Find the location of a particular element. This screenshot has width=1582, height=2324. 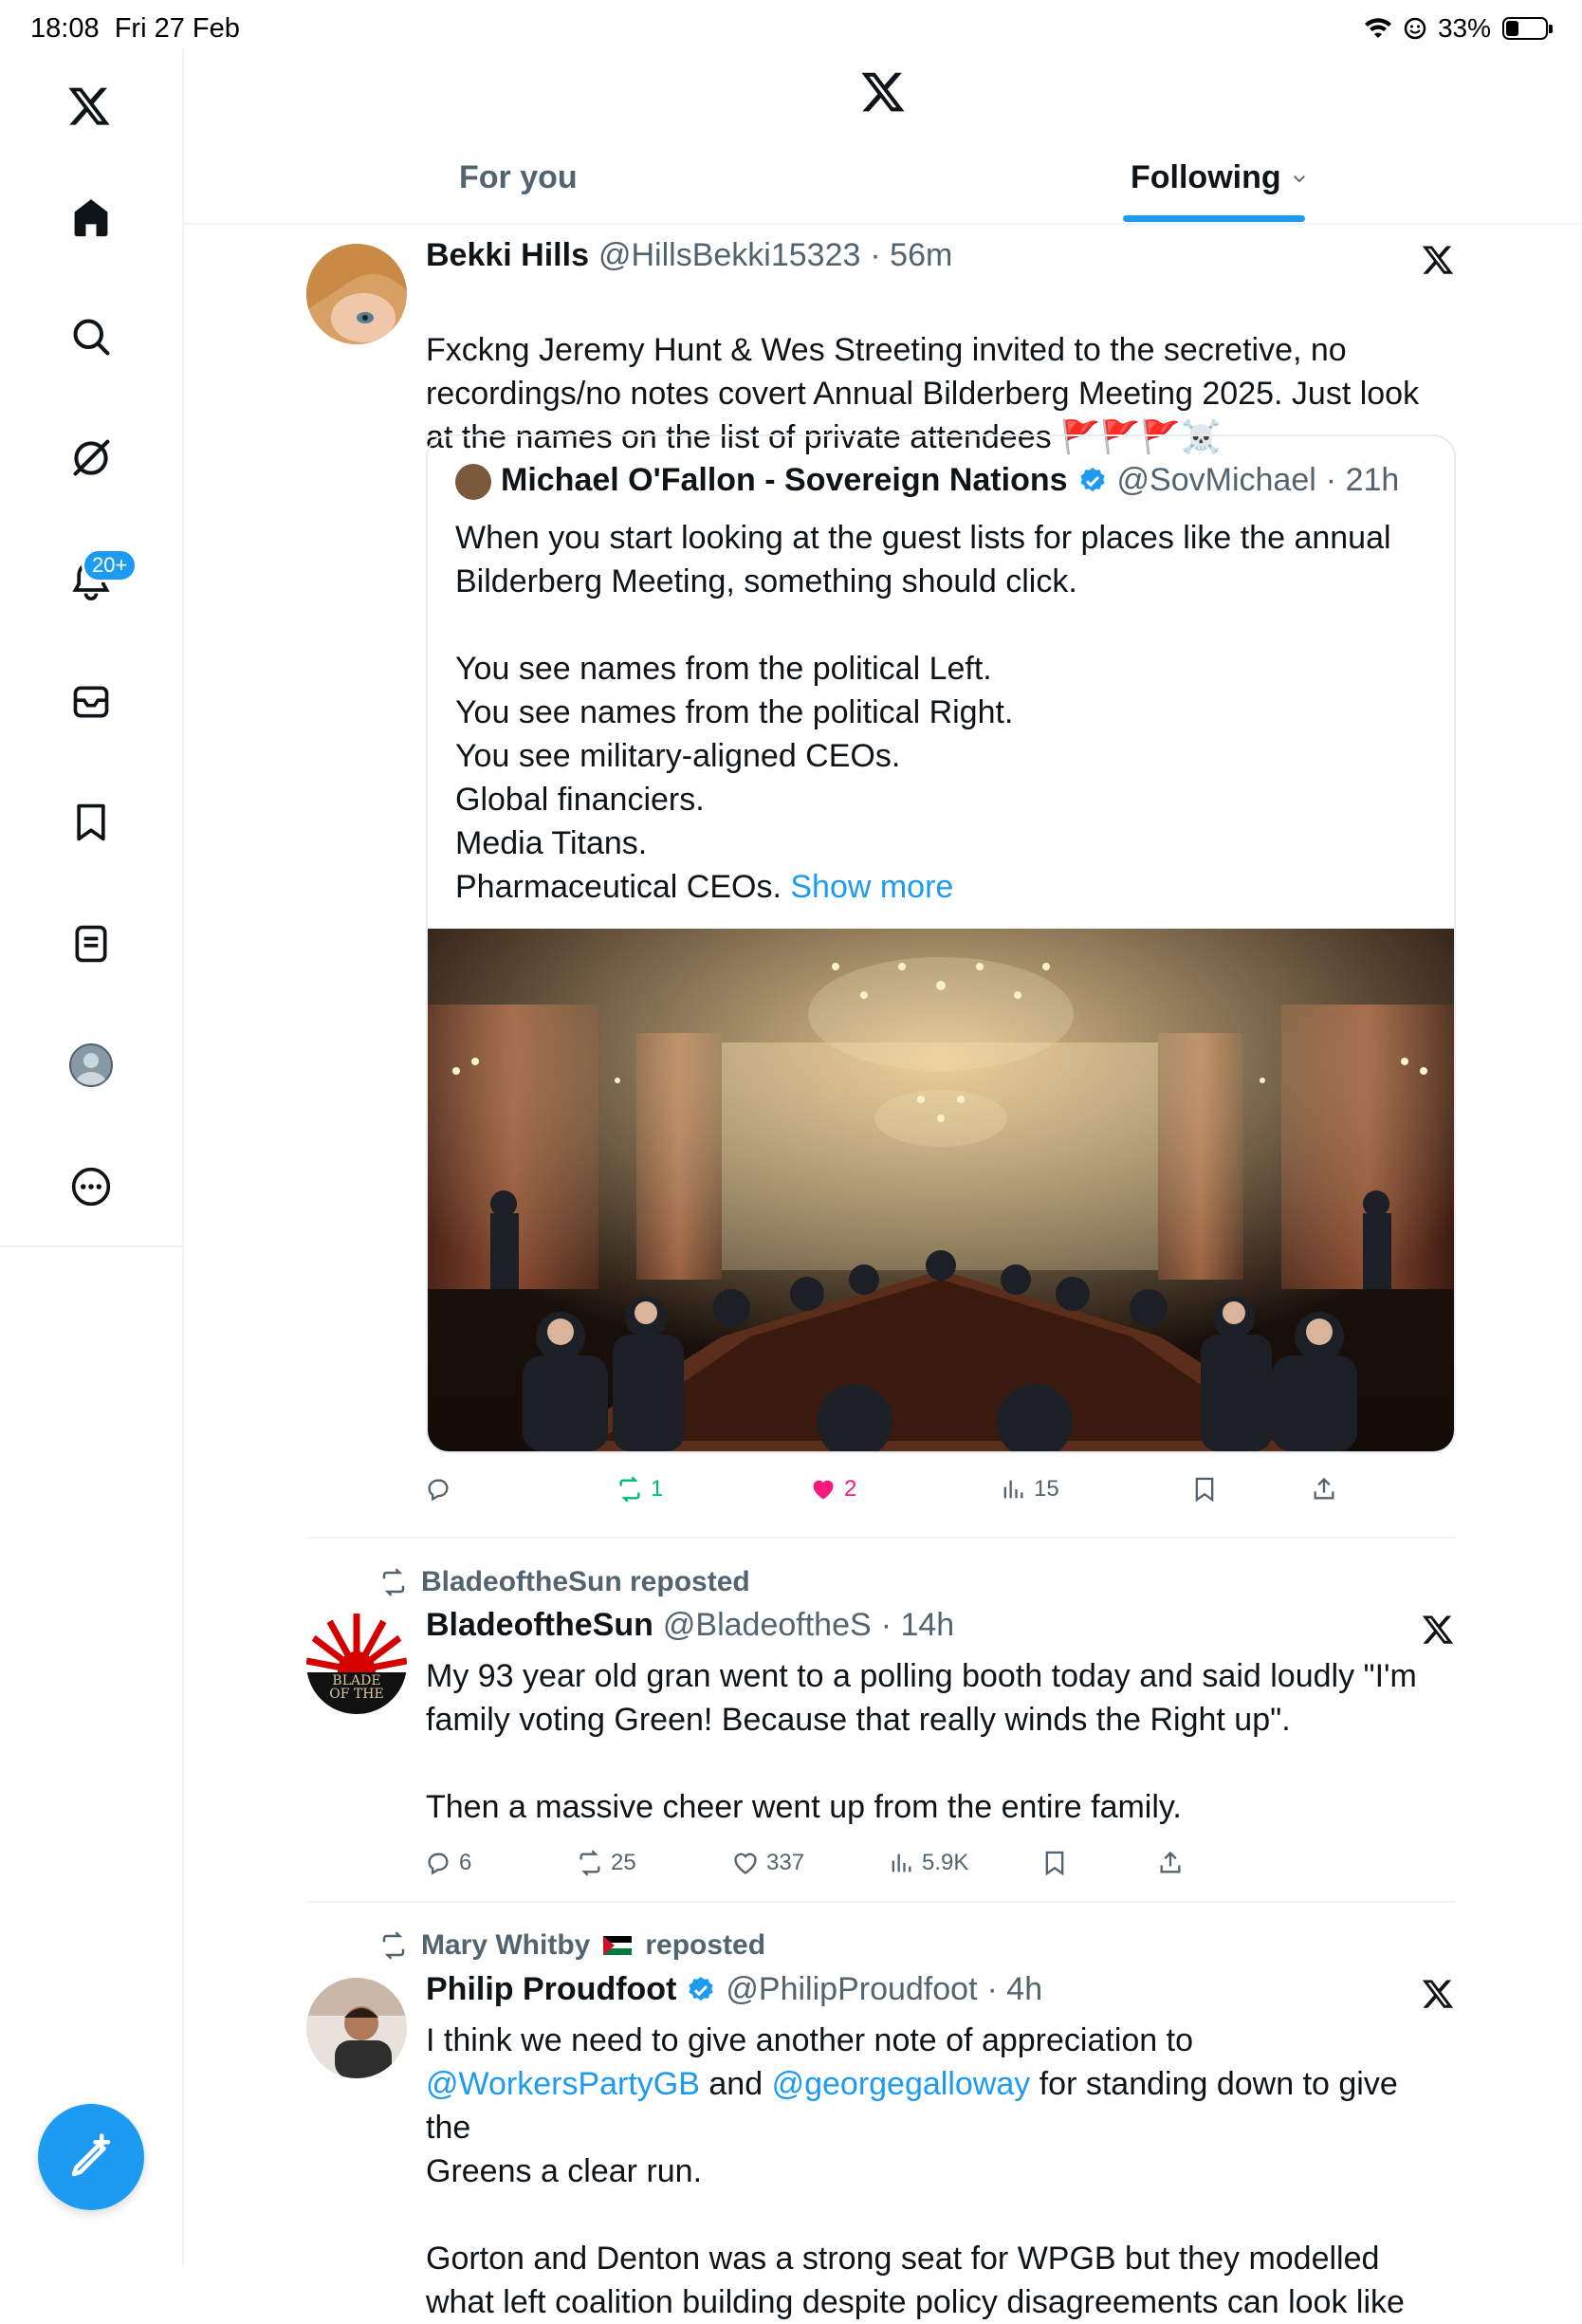

tweet-separator is located at coordinates (881, 1902).